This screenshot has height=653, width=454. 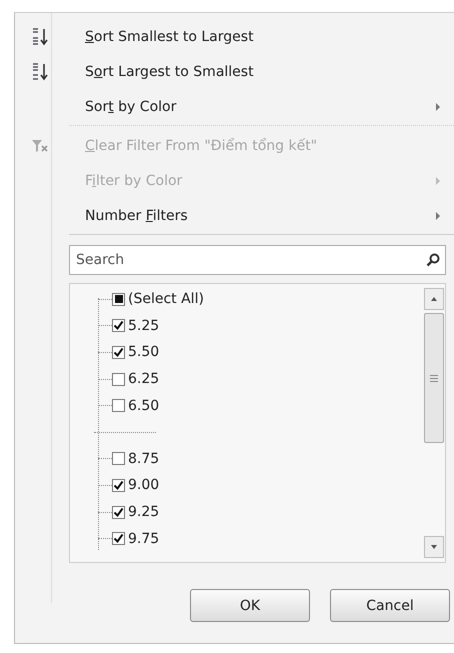 What do you see at coordinates (40, 36) in the screenshot?
I see `sort-ascending-icon` at bounding box center [40, 36].